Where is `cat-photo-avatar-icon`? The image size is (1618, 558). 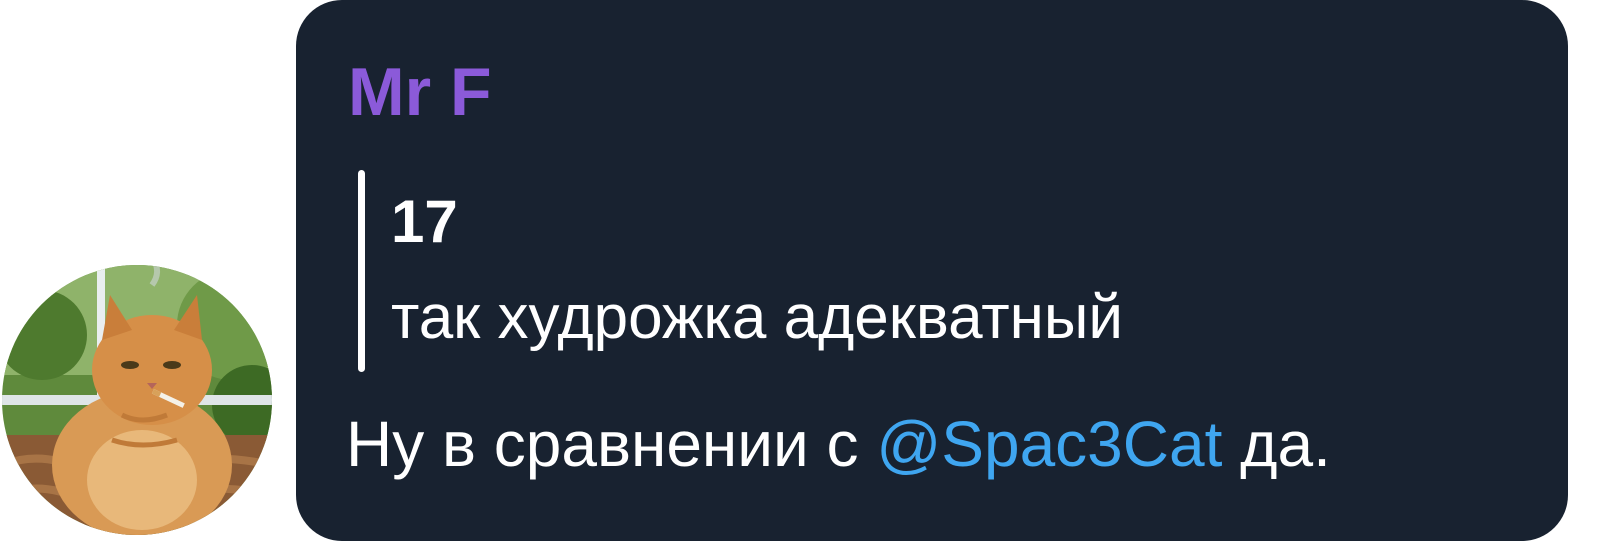 cat-photo-avatar-icon is located at coordinates (137, 400).